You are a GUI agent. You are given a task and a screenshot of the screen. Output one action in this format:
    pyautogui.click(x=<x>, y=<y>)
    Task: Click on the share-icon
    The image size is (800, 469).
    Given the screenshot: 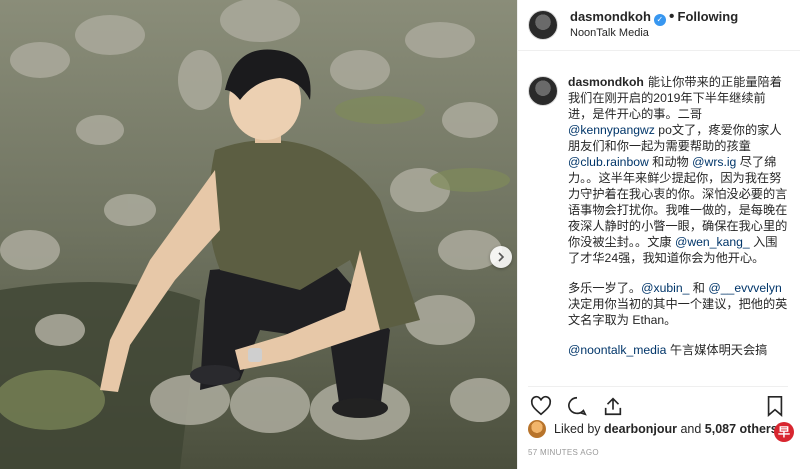 What is the action you would take?
    pyautogui.click(x=613, y=406)
    